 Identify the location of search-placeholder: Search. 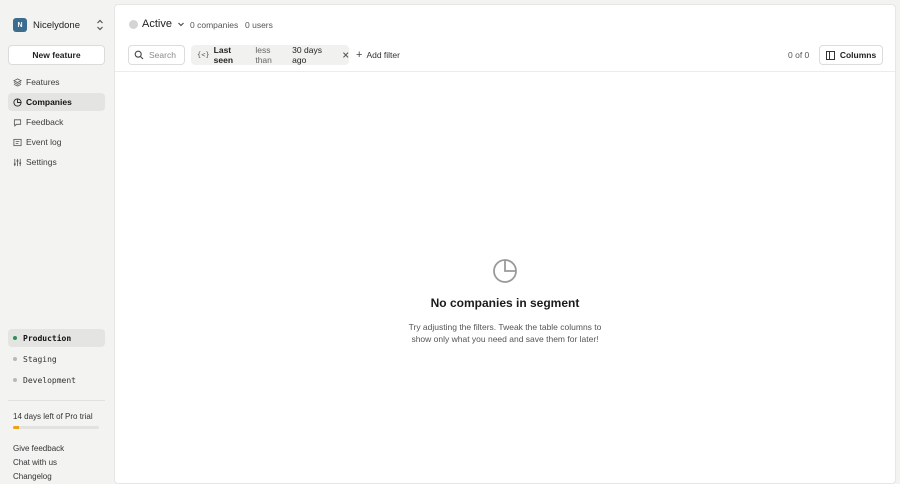
(162, 55).